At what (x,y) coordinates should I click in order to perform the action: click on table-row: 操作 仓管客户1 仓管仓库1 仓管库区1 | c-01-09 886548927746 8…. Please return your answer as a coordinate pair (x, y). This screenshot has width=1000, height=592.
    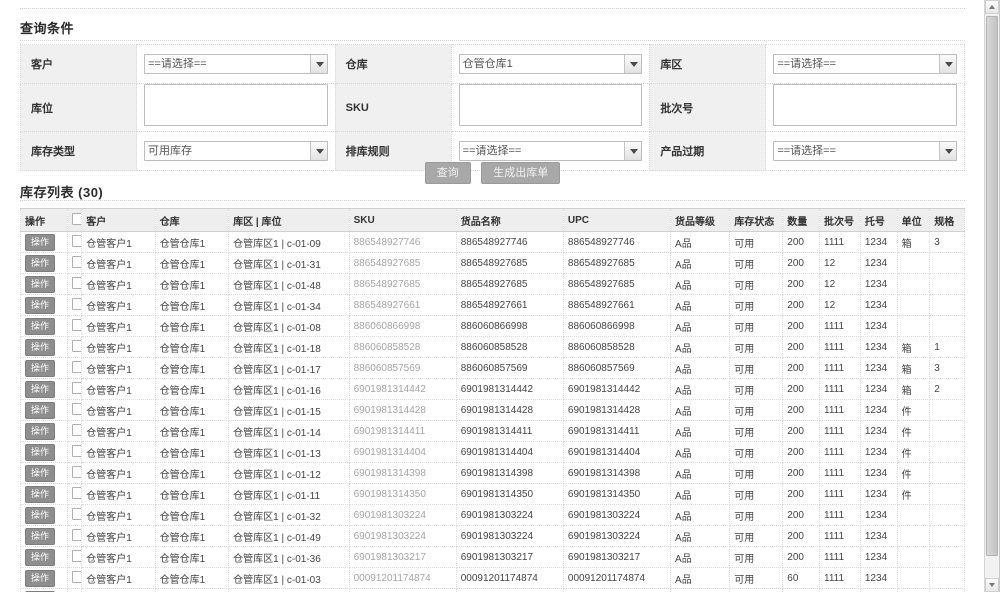
    Looking at the image, I should click on (492, 242).